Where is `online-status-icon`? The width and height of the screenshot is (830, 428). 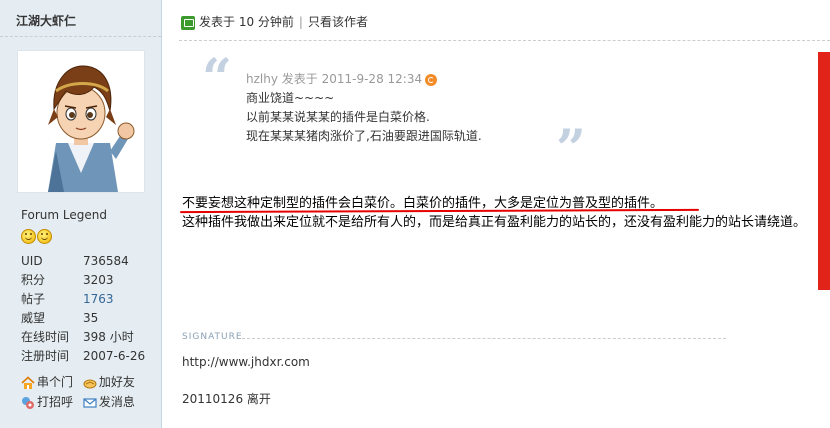 online-status-icon is located at coordinates (188, 22).